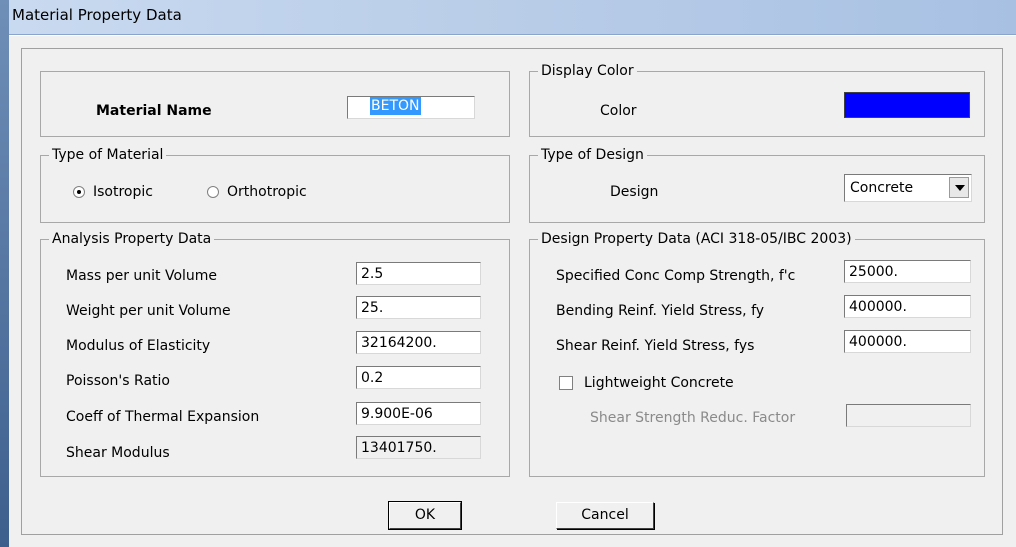 This screenshot has height=547, width=1016. Describe the element at coordinates (418, 307) in the screenshot. I see `weight-per-volume-input` at that location.